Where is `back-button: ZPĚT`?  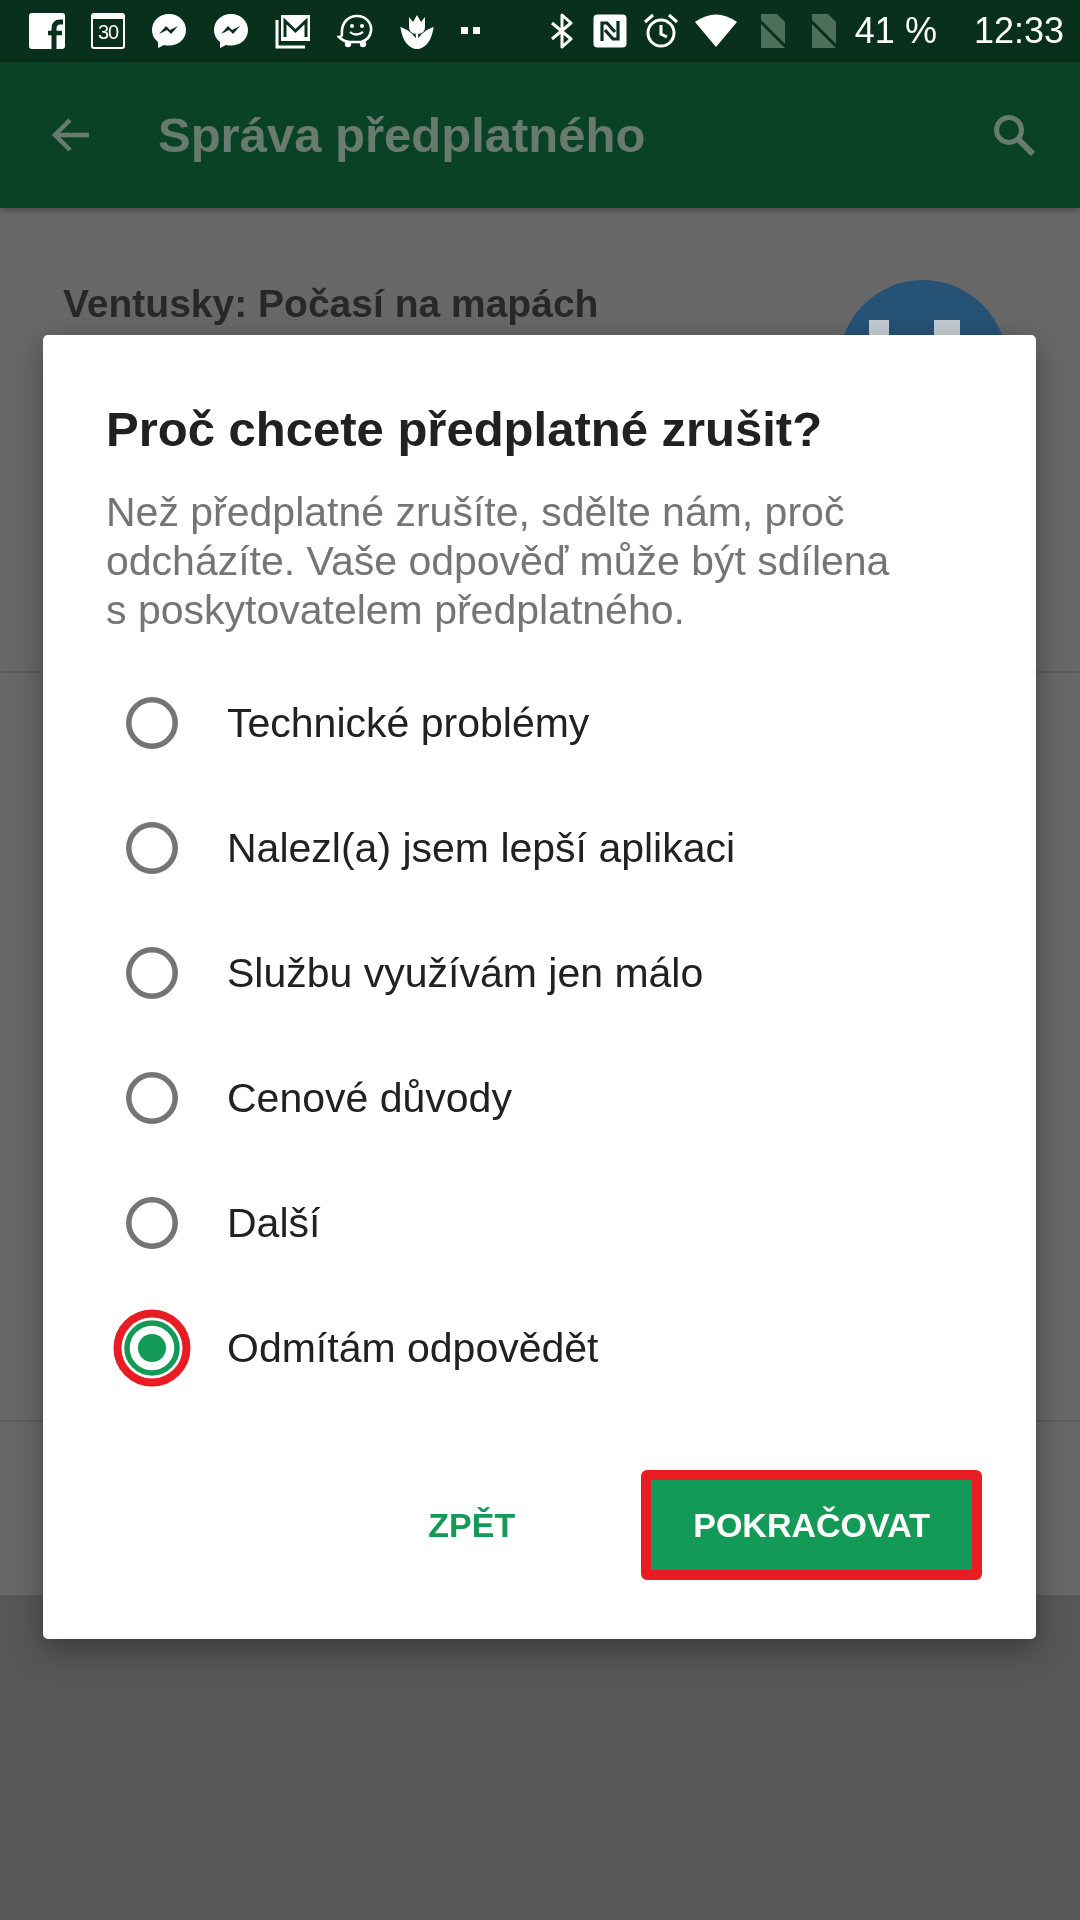 back-button: ZPĚT is located at coordinates (472, 1525).